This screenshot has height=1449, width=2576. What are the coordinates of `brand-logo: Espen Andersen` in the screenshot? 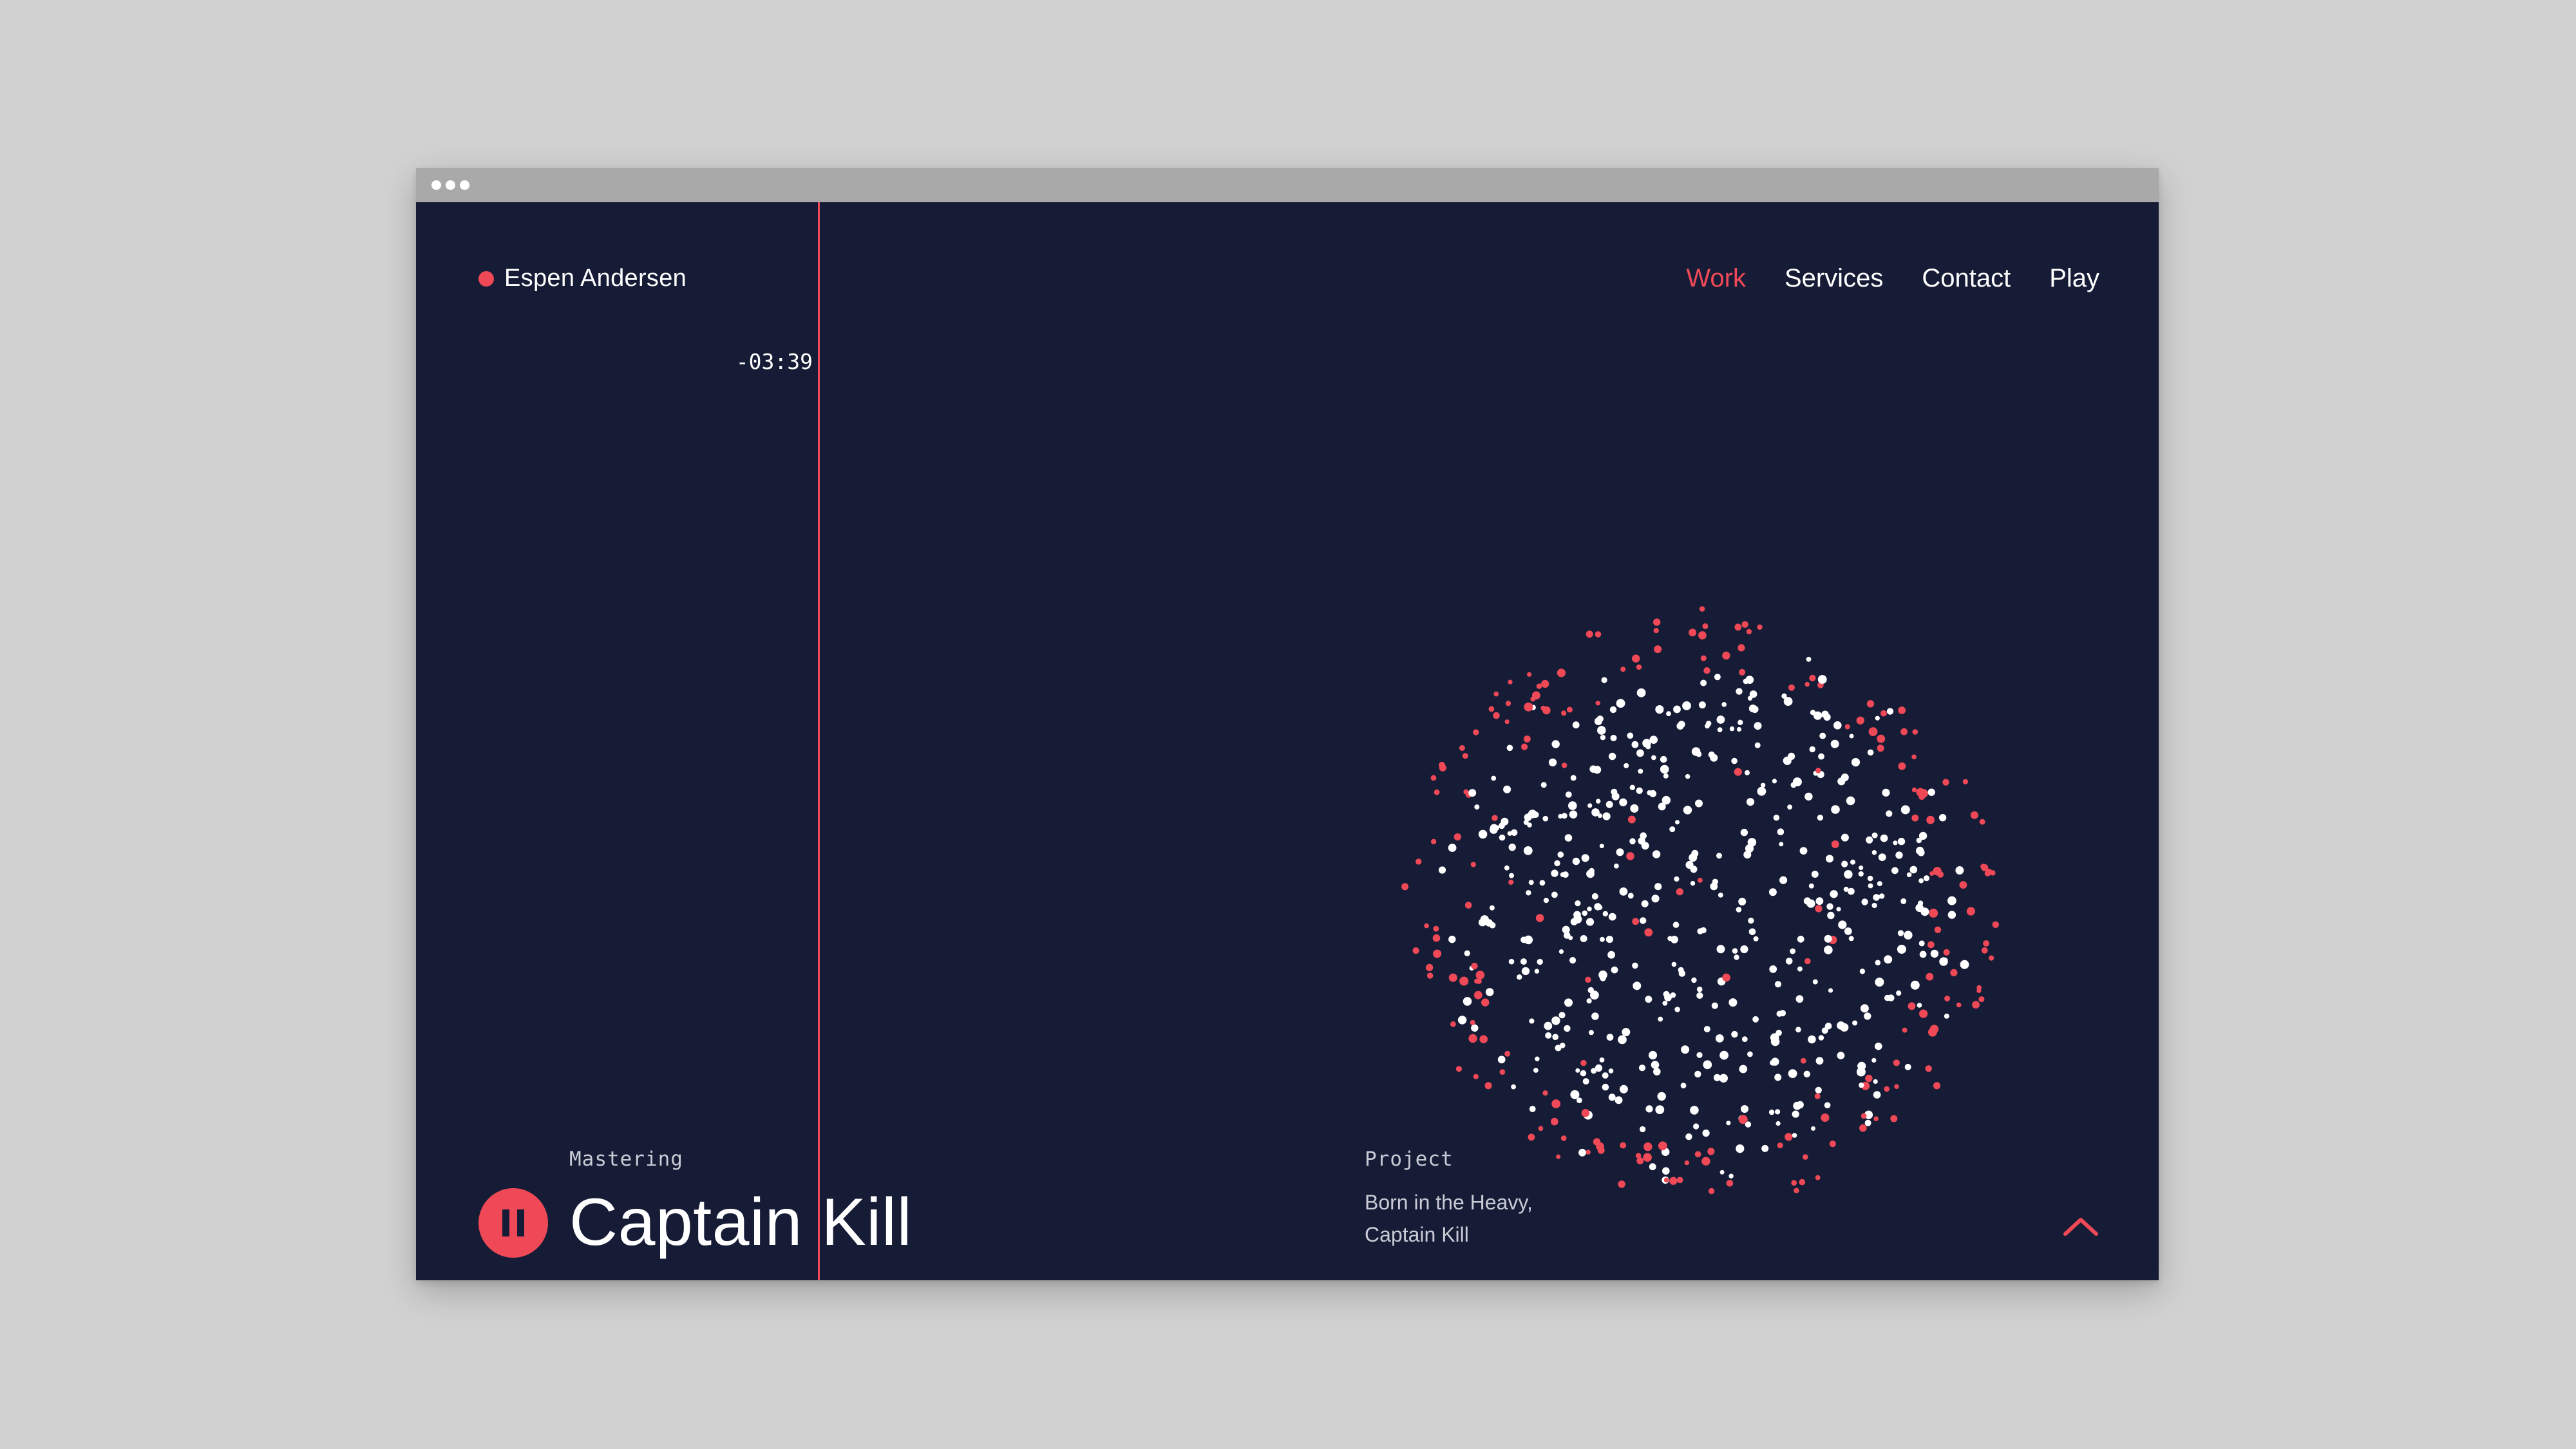 It's located at (582, 278).